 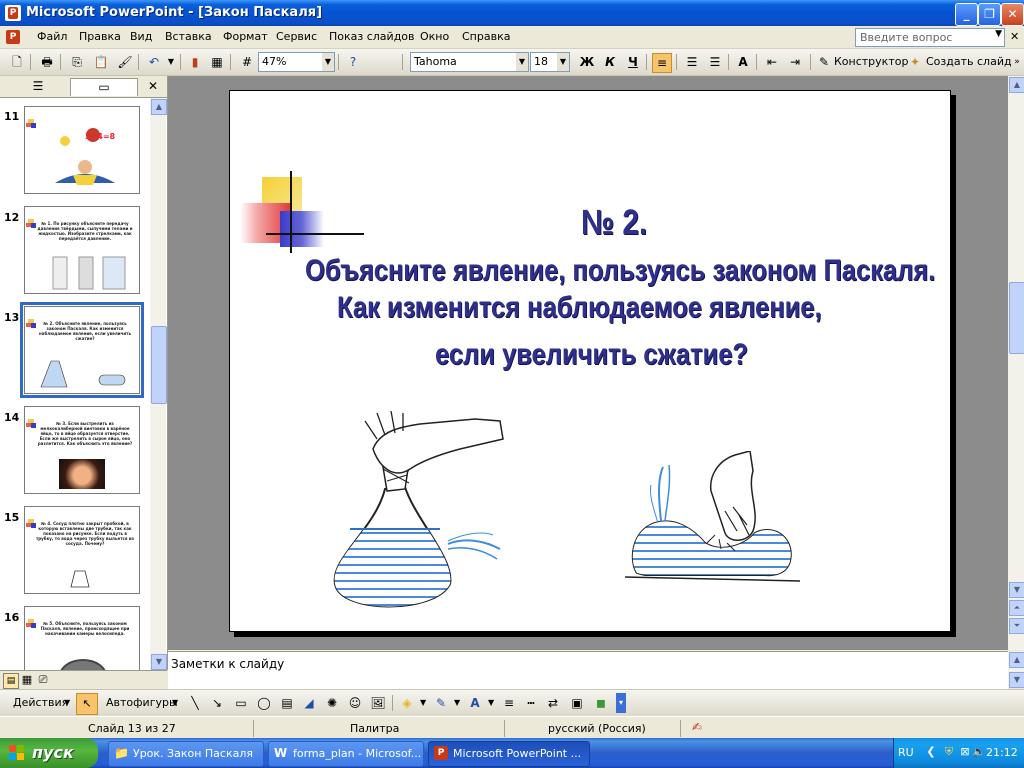 I want to click on taskbar-item-folder: 📁 Урок. Закон Паскаля, so click(x=186, y=754).